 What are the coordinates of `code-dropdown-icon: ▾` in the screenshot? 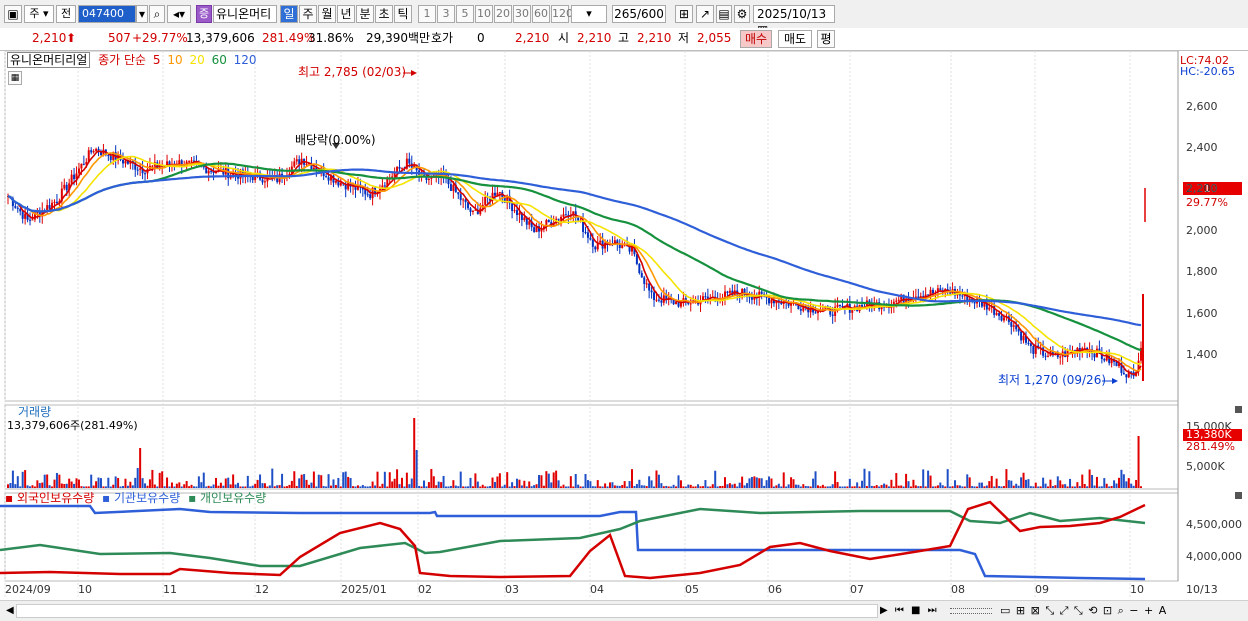 It's located at (142, 14).